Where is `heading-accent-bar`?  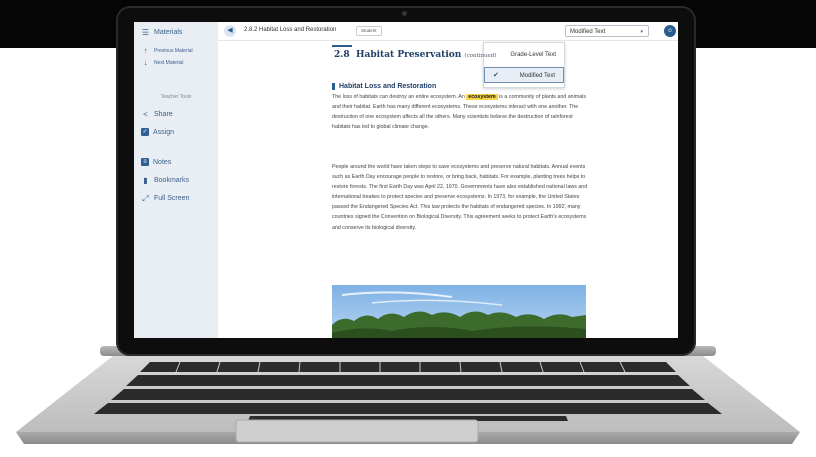
heading-accent-bar is located at coordinates (333, 86).